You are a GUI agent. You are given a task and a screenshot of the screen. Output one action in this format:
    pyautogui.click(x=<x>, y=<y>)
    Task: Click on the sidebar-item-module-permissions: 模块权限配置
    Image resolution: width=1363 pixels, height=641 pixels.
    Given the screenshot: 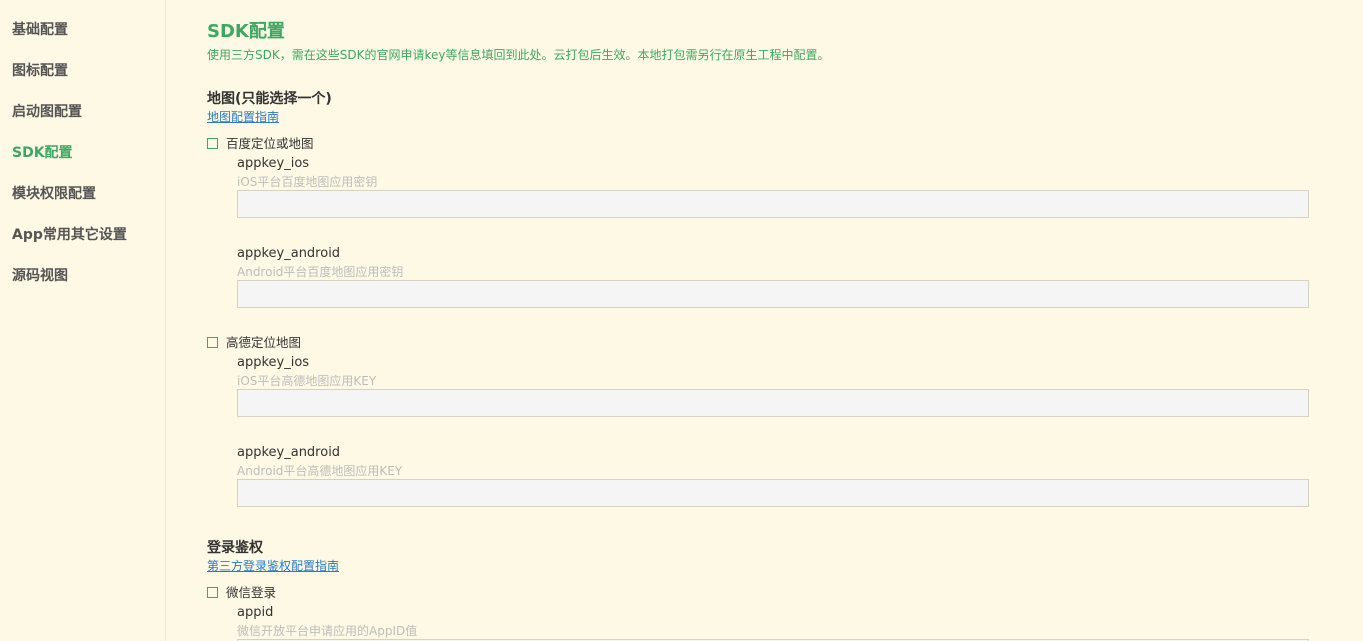 What is the action you would take?
    pyautogui.click(x=54, y=194)
    